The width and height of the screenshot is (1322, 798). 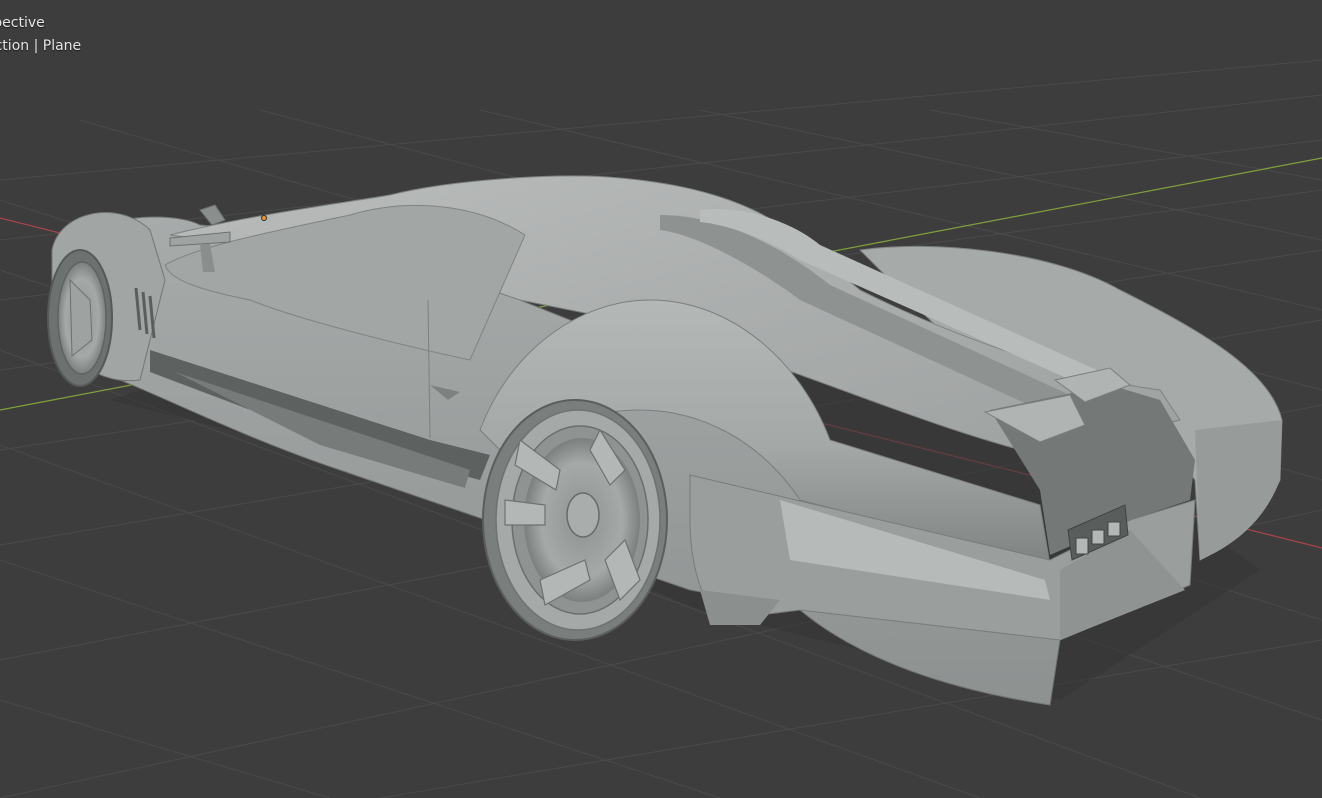 What do you see at coordinates (80, 318) in the screenshot?
I see `front-wheel` at bounding box center [80, 318].